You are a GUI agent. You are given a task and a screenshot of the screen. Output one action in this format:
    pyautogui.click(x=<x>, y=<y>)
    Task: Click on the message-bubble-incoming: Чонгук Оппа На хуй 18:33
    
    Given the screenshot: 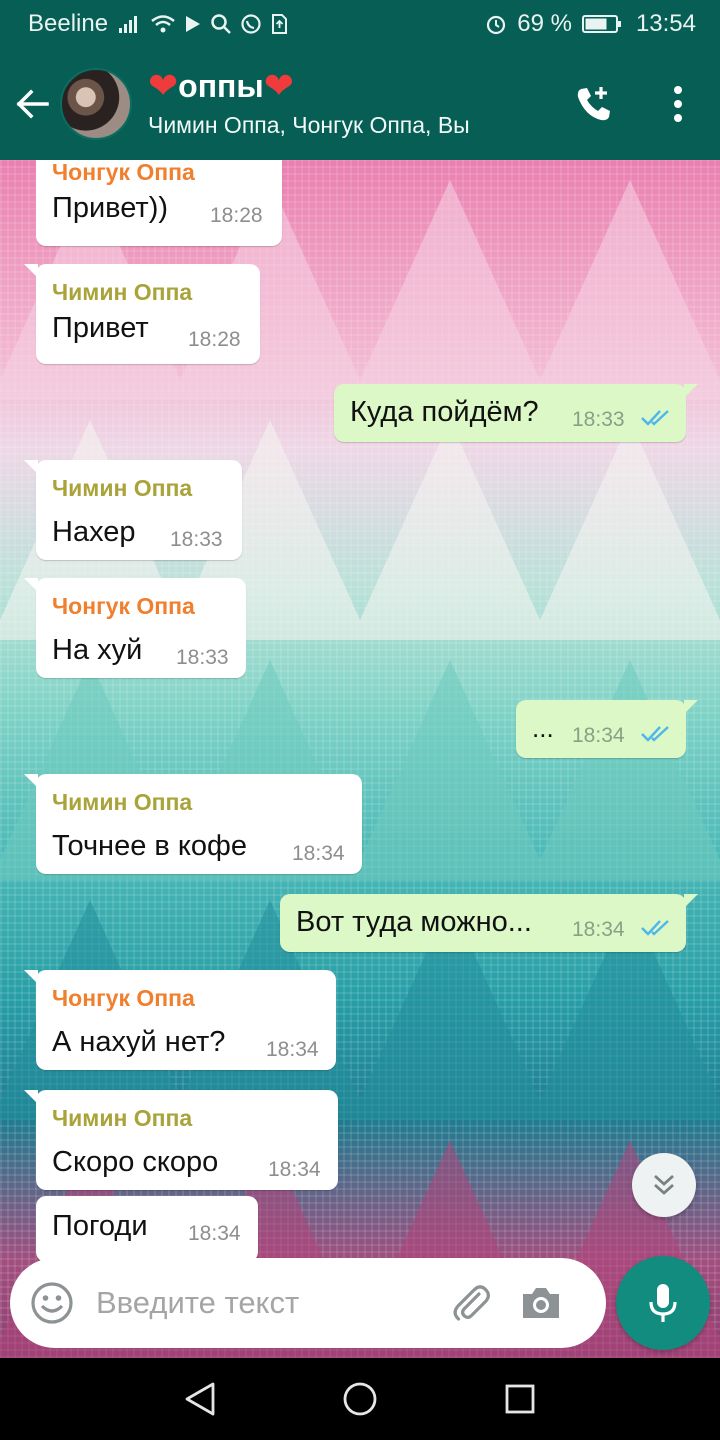 What is the action you would take?
    pyautogui.click(x=135, y=628)
    